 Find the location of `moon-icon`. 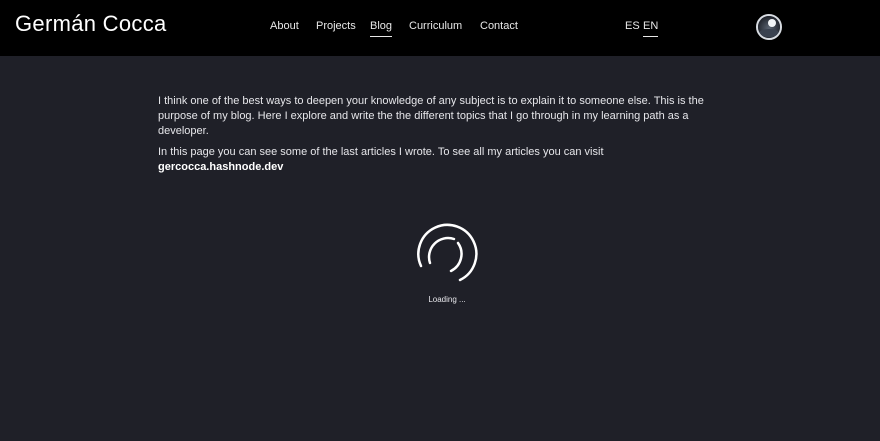

moon-icon is located at coordinates (769, 27).